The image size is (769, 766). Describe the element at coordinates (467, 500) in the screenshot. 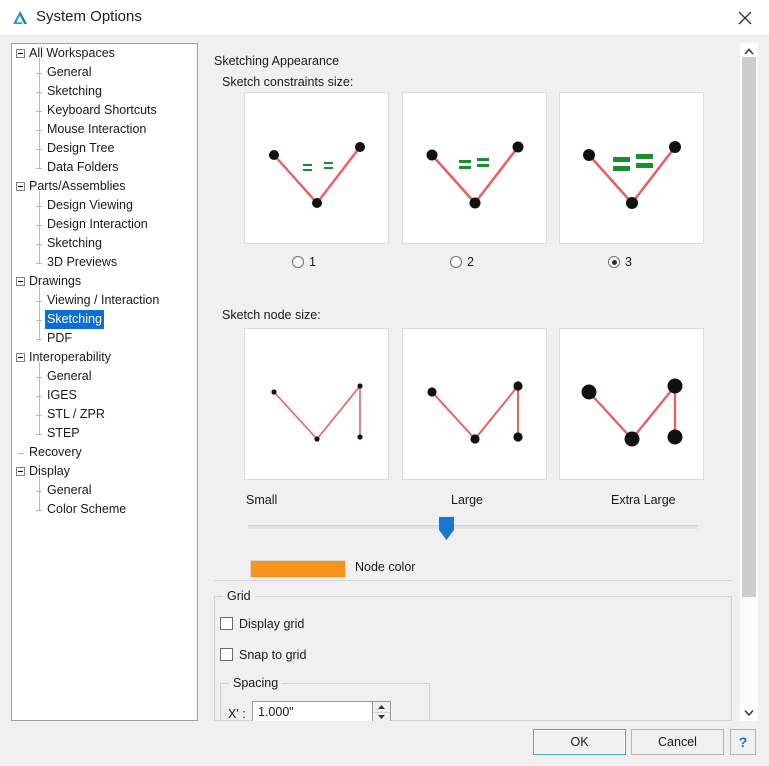

I see `node-size-tick-large: Large` at that location.